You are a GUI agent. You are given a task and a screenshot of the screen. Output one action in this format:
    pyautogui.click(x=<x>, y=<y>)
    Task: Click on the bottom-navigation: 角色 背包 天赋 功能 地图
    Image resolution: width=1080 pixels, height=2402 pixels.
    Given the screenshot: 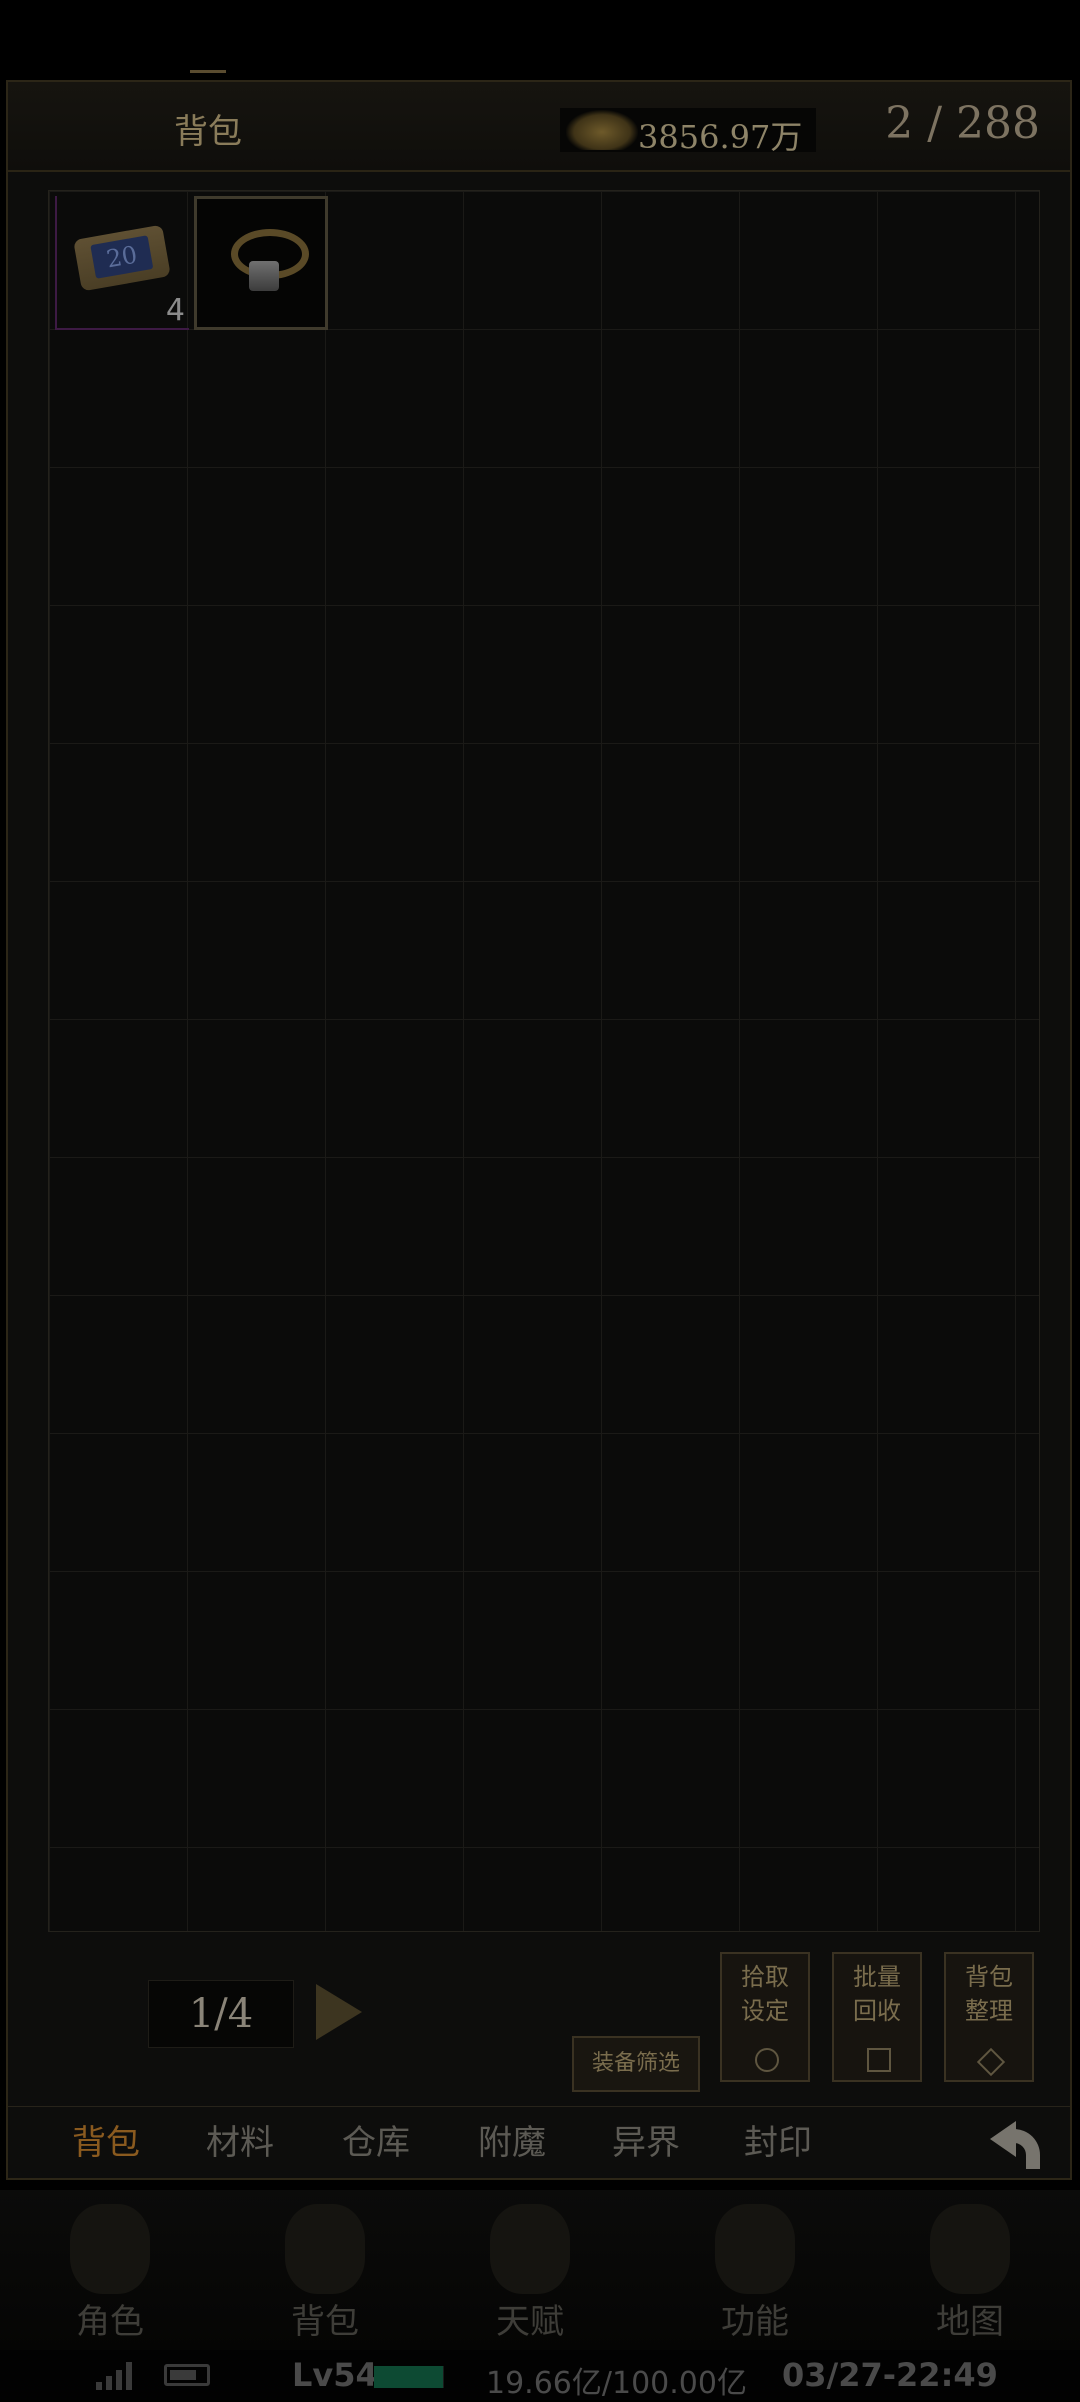 What is the action you would take?
    pyautogui.click(x=540, y=2270)
    